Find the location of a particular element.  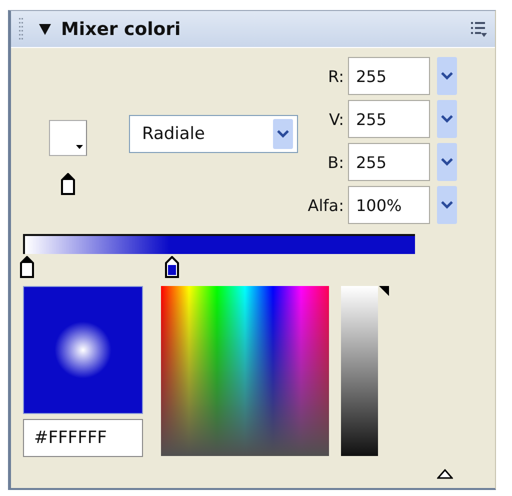

color-pointer-icon is located at coordinates (68, 184).